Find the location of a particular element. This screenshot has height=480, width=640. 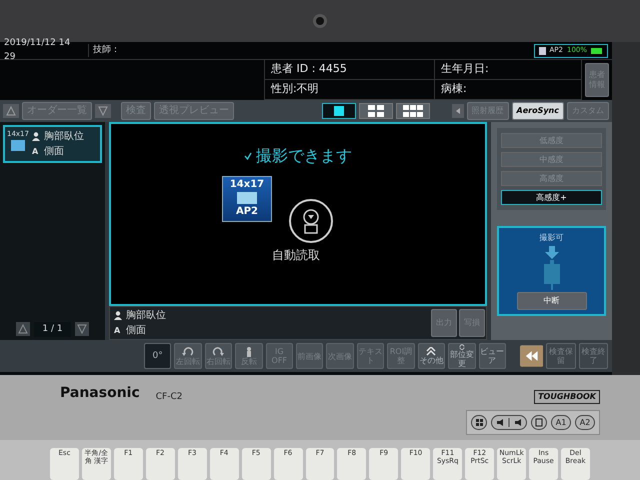

date-time: 2019/11/12 14 29 is located at coordinates (37, 50).